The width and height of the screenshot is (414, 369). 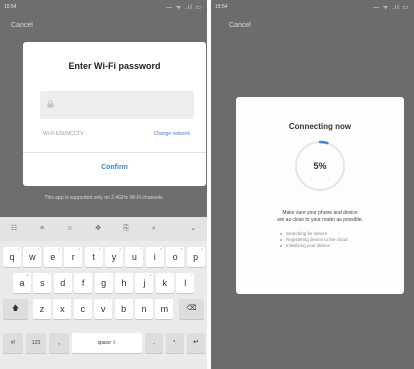 I want to click on key-label: m, so click(x=164, y=309).